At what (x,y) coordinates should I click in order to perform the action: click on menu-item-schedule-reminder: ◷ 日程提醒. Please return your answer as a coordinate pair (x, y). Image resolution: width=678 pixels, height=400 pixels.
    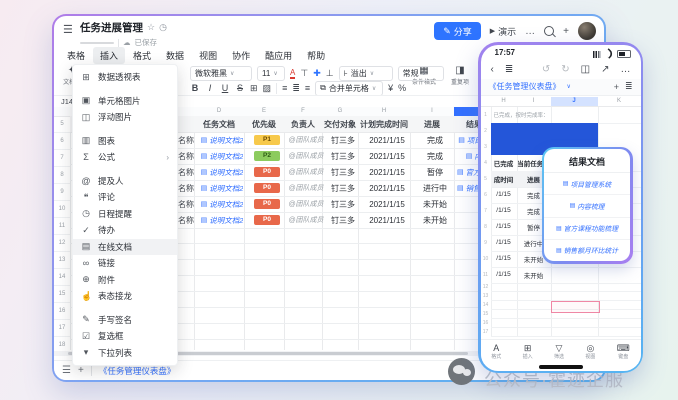
    Looking at the image, I should click on (125, 214).